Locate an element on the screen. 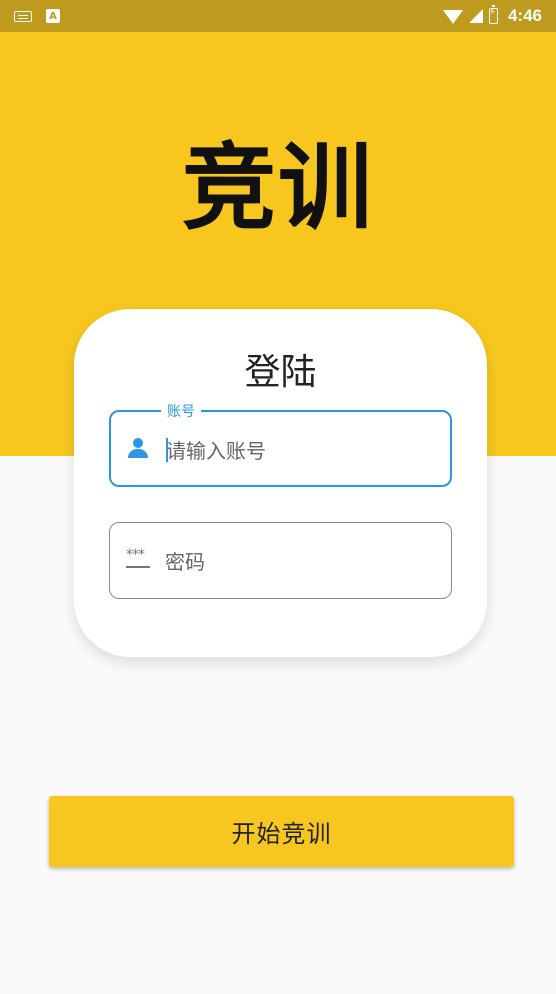 The image size is (556, 994). account-label: 账号 is located at coordinates (181, 411).